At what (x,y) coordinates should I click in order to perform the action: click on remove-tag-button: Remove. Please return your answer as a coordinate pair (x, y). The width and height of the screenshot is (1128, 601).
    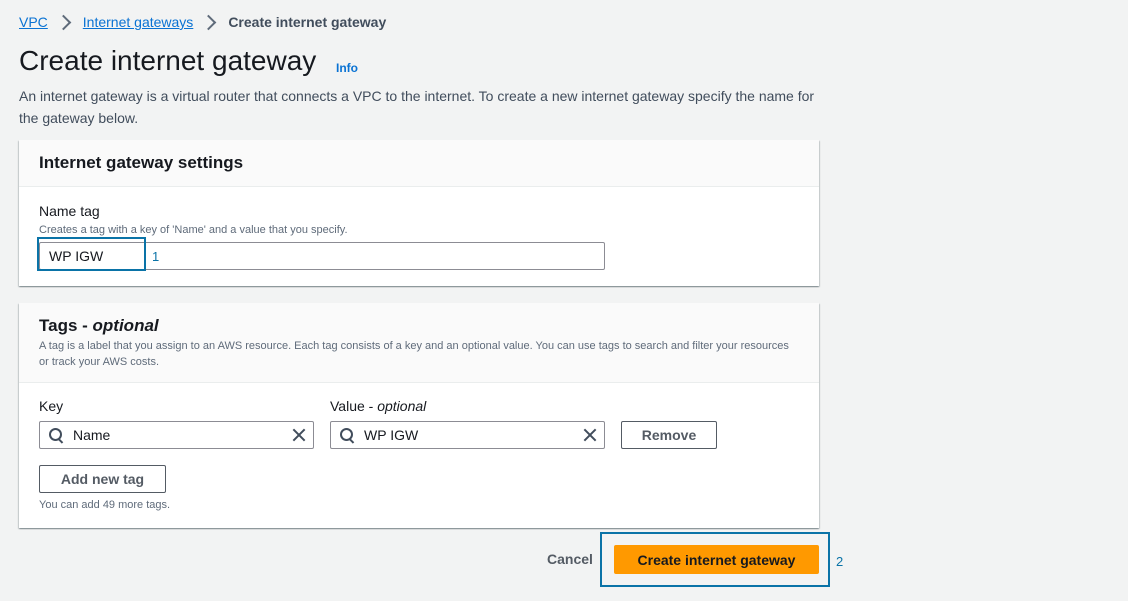
    Looking at the image, I should click on (669, 435).